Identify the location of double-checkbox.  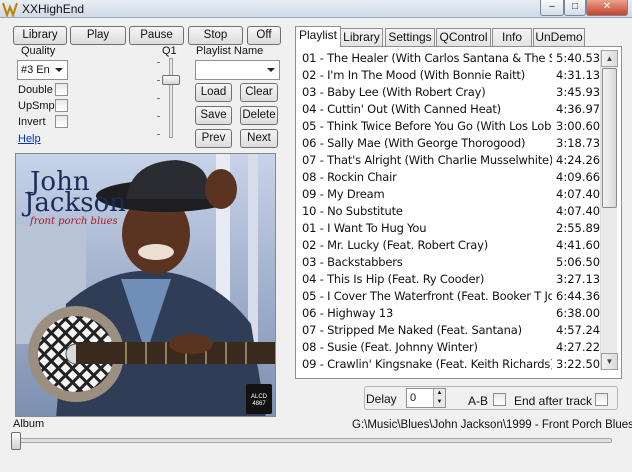
(61, 89).